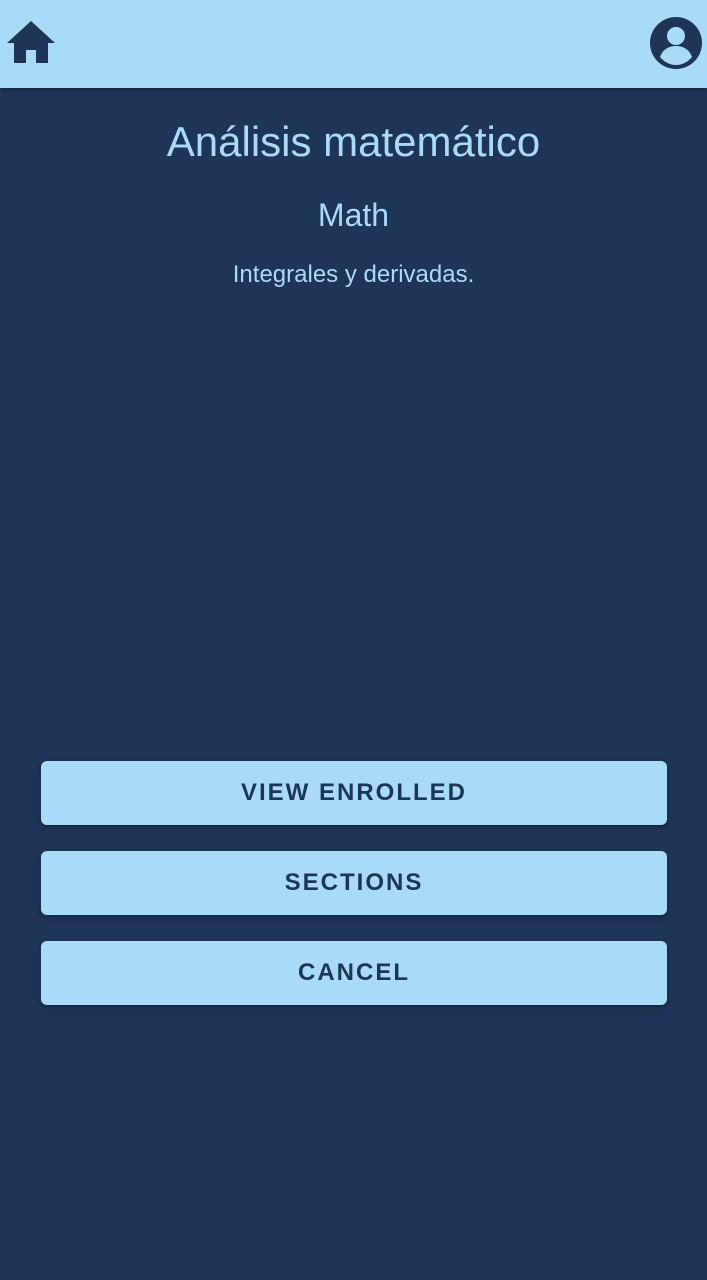  What do you see at coordinates (353, 44) in the screenshot?
I see `top-app-bar` at bounding box center [353, 44].